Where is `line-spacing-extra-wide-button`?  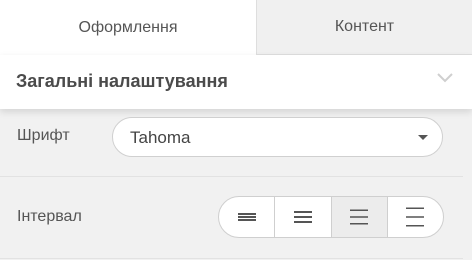 line-spacing-extra-wide-button is located at coordinates (414, 217).